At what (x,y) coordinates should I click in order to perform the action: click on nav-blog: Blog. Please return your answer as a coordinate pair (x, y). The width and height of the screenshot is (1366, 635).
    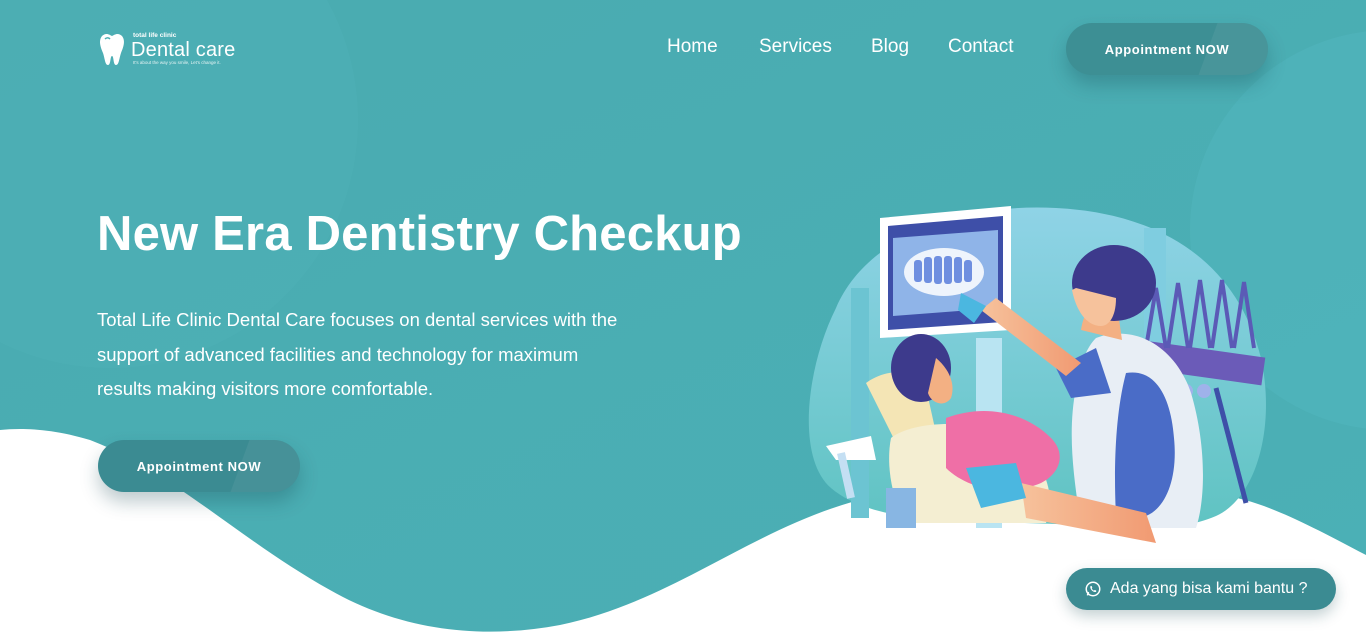
    Looking at the image, I should click on (890, 47).